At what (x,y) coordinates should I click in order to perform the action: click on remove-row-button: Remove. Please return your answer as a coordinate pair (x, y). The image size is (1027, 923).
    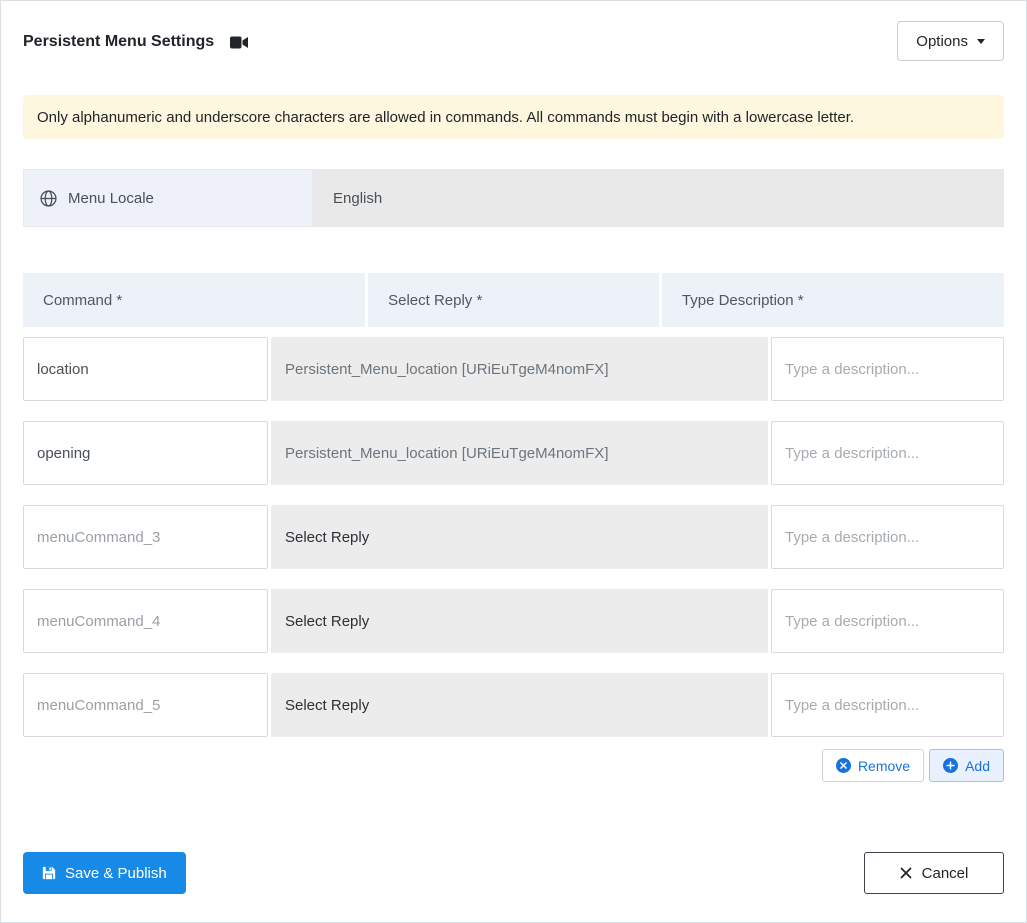
    Looking at the image, I should click on (873, 765).